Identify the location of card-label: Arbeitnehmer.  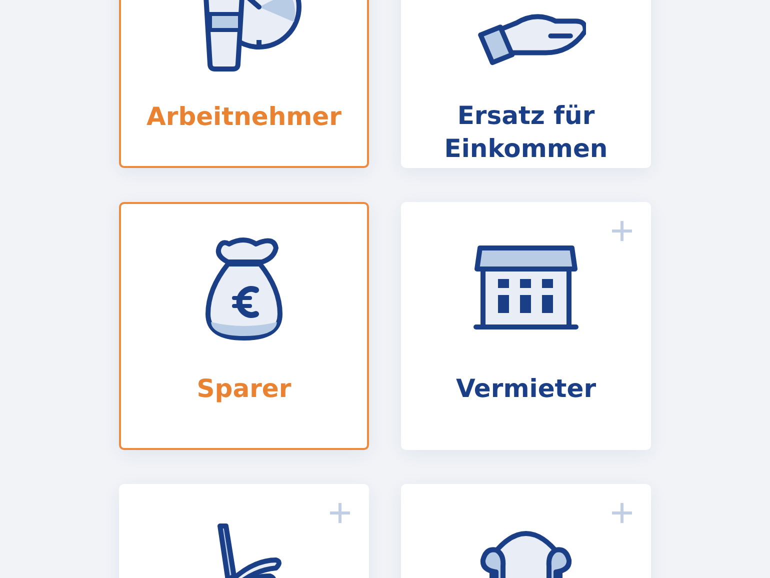
(244, 117).